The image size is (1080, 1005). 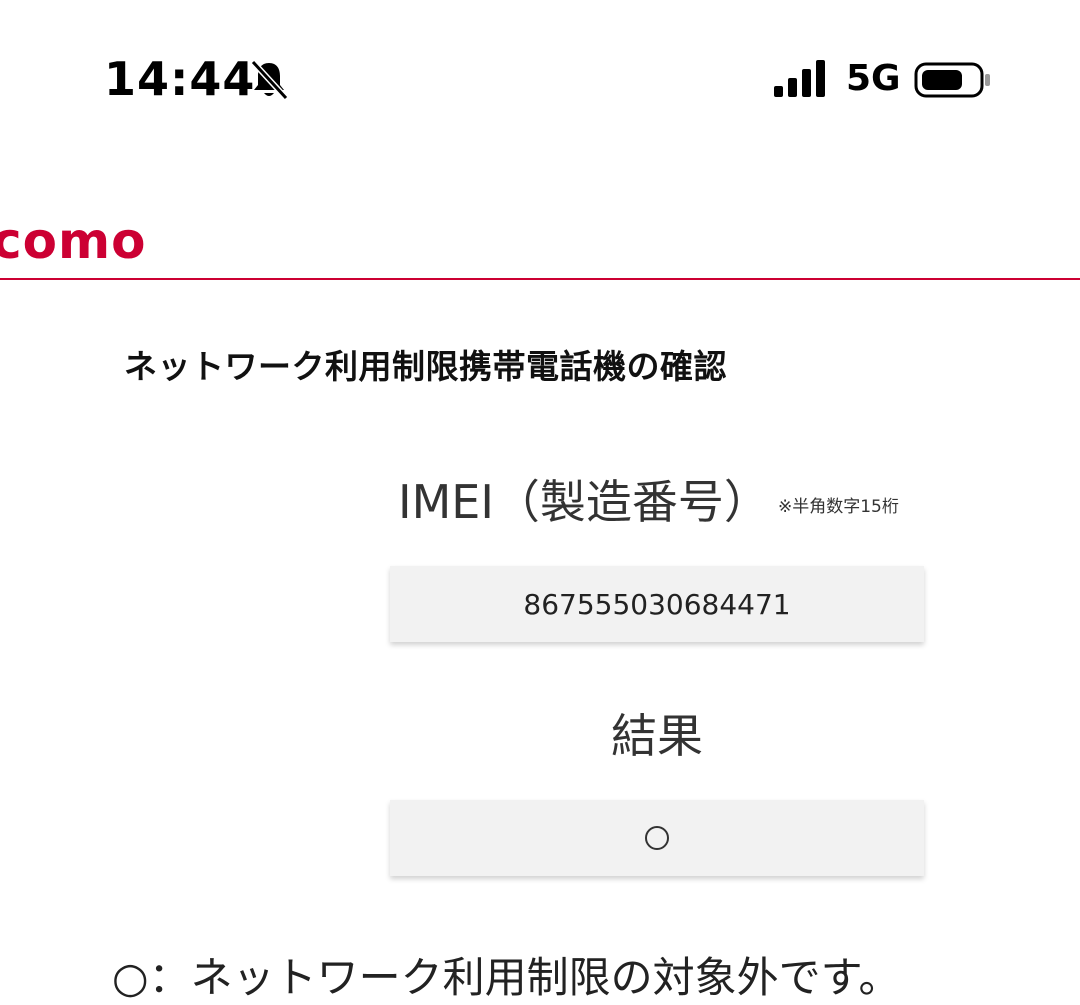 What do you see at coordinates (506, 977) in the screenshot?
I see `result-message: ○：ネットワーク利用制限の対象外です。` at bounding box center [506, 977].